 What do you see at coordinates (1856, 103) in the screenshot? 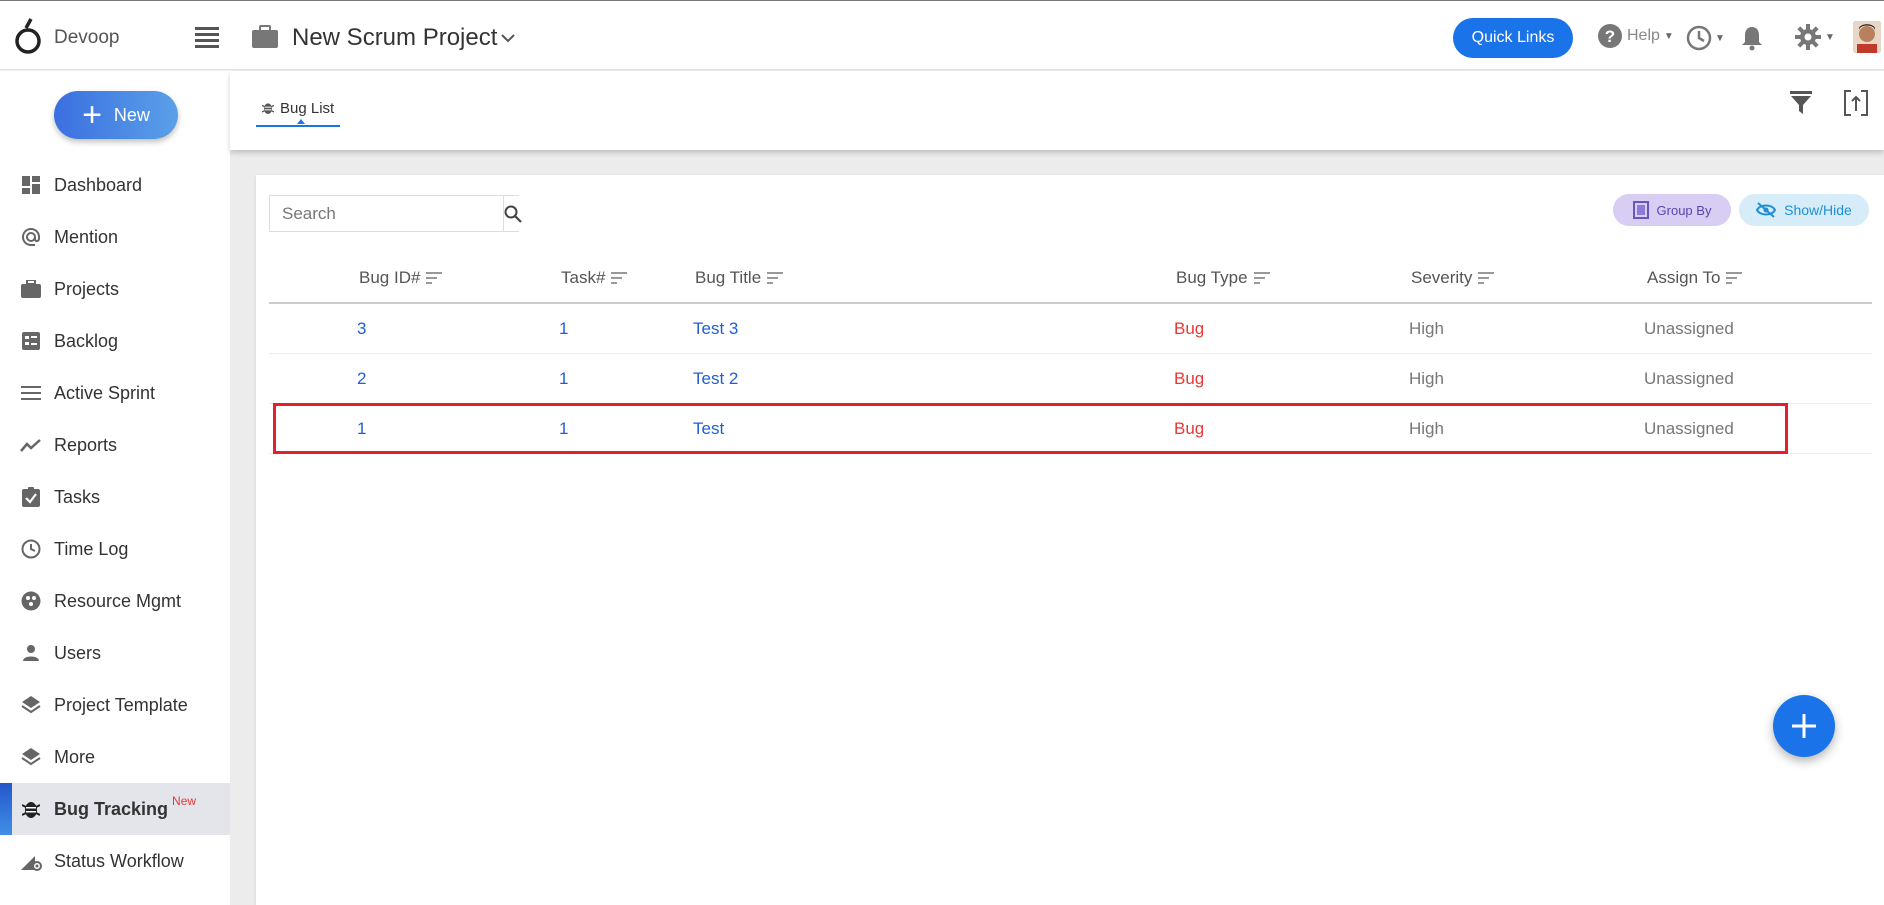
I see `expand-icon` at bounding box center [1856, 103].